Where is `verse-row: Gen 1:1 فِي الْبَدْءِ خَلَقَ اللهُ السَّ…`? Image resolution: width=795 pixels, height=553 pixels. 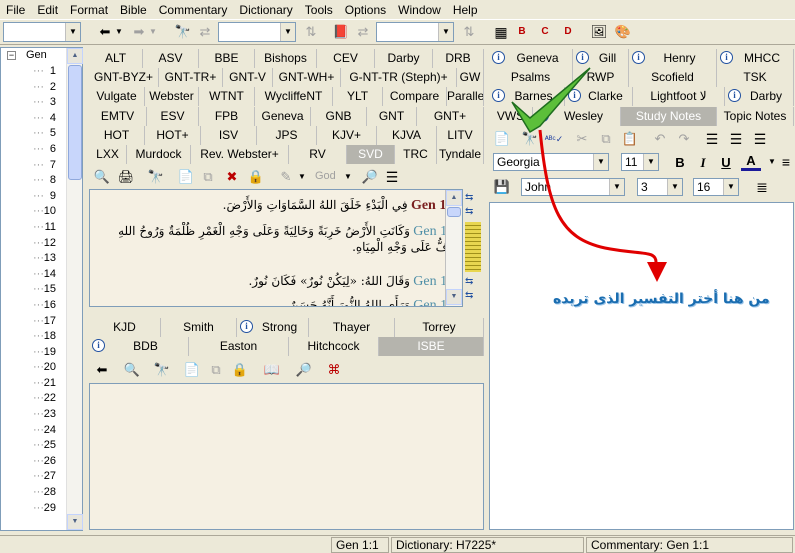
verse-row: Gen 1:1 فِي الْبَدْءِ خَلَقَ اللهُ السَّ… is located at coordinates (276, 206).